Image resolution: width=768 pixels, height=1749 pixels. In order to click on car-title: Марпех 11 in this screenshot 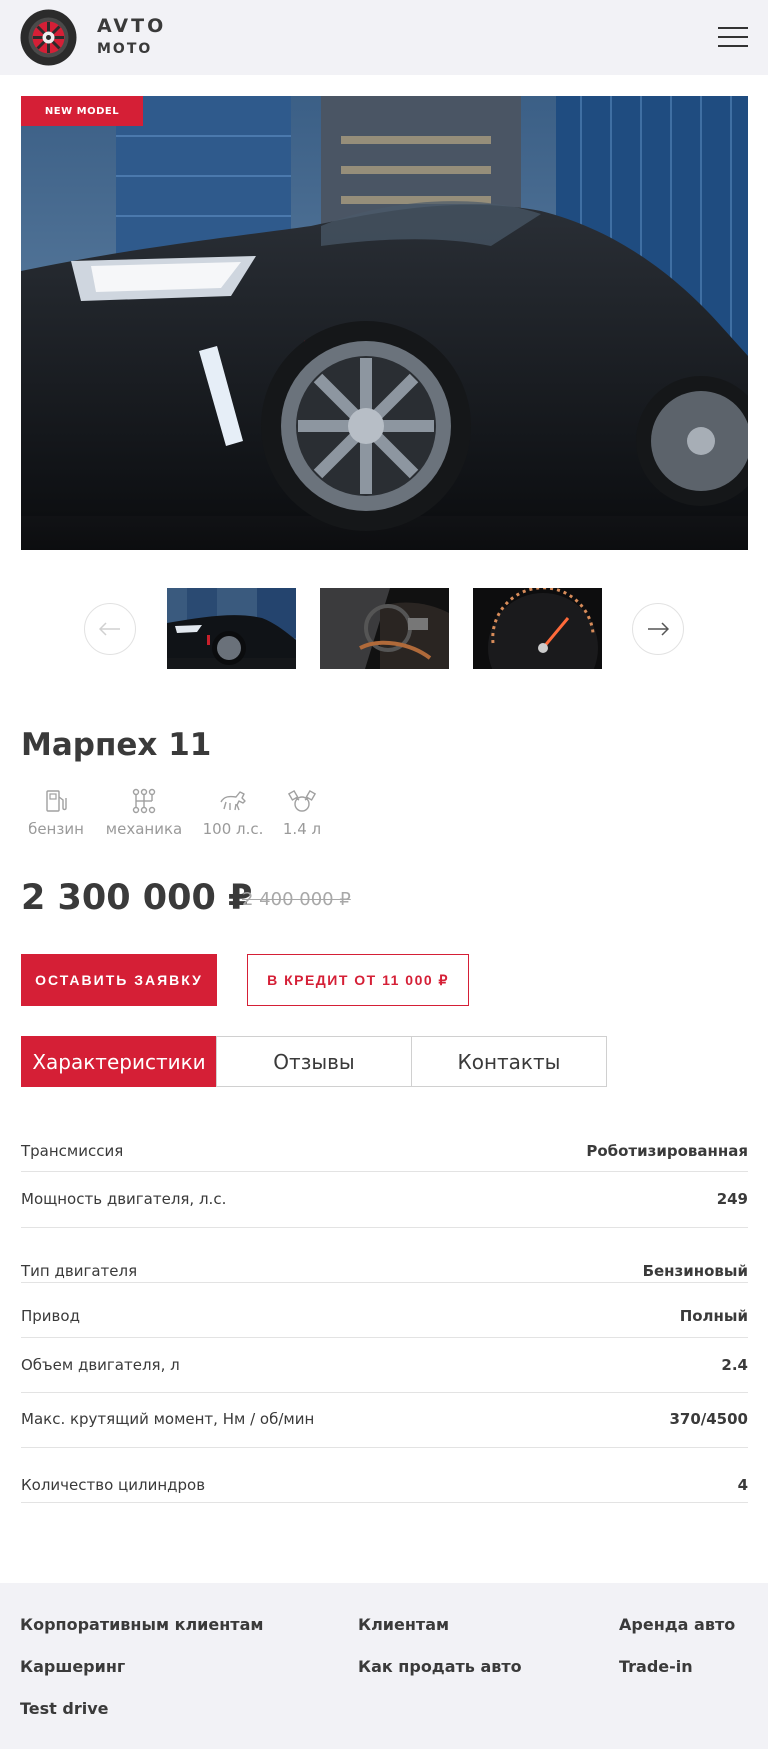, I will do `click(116, 745)`.